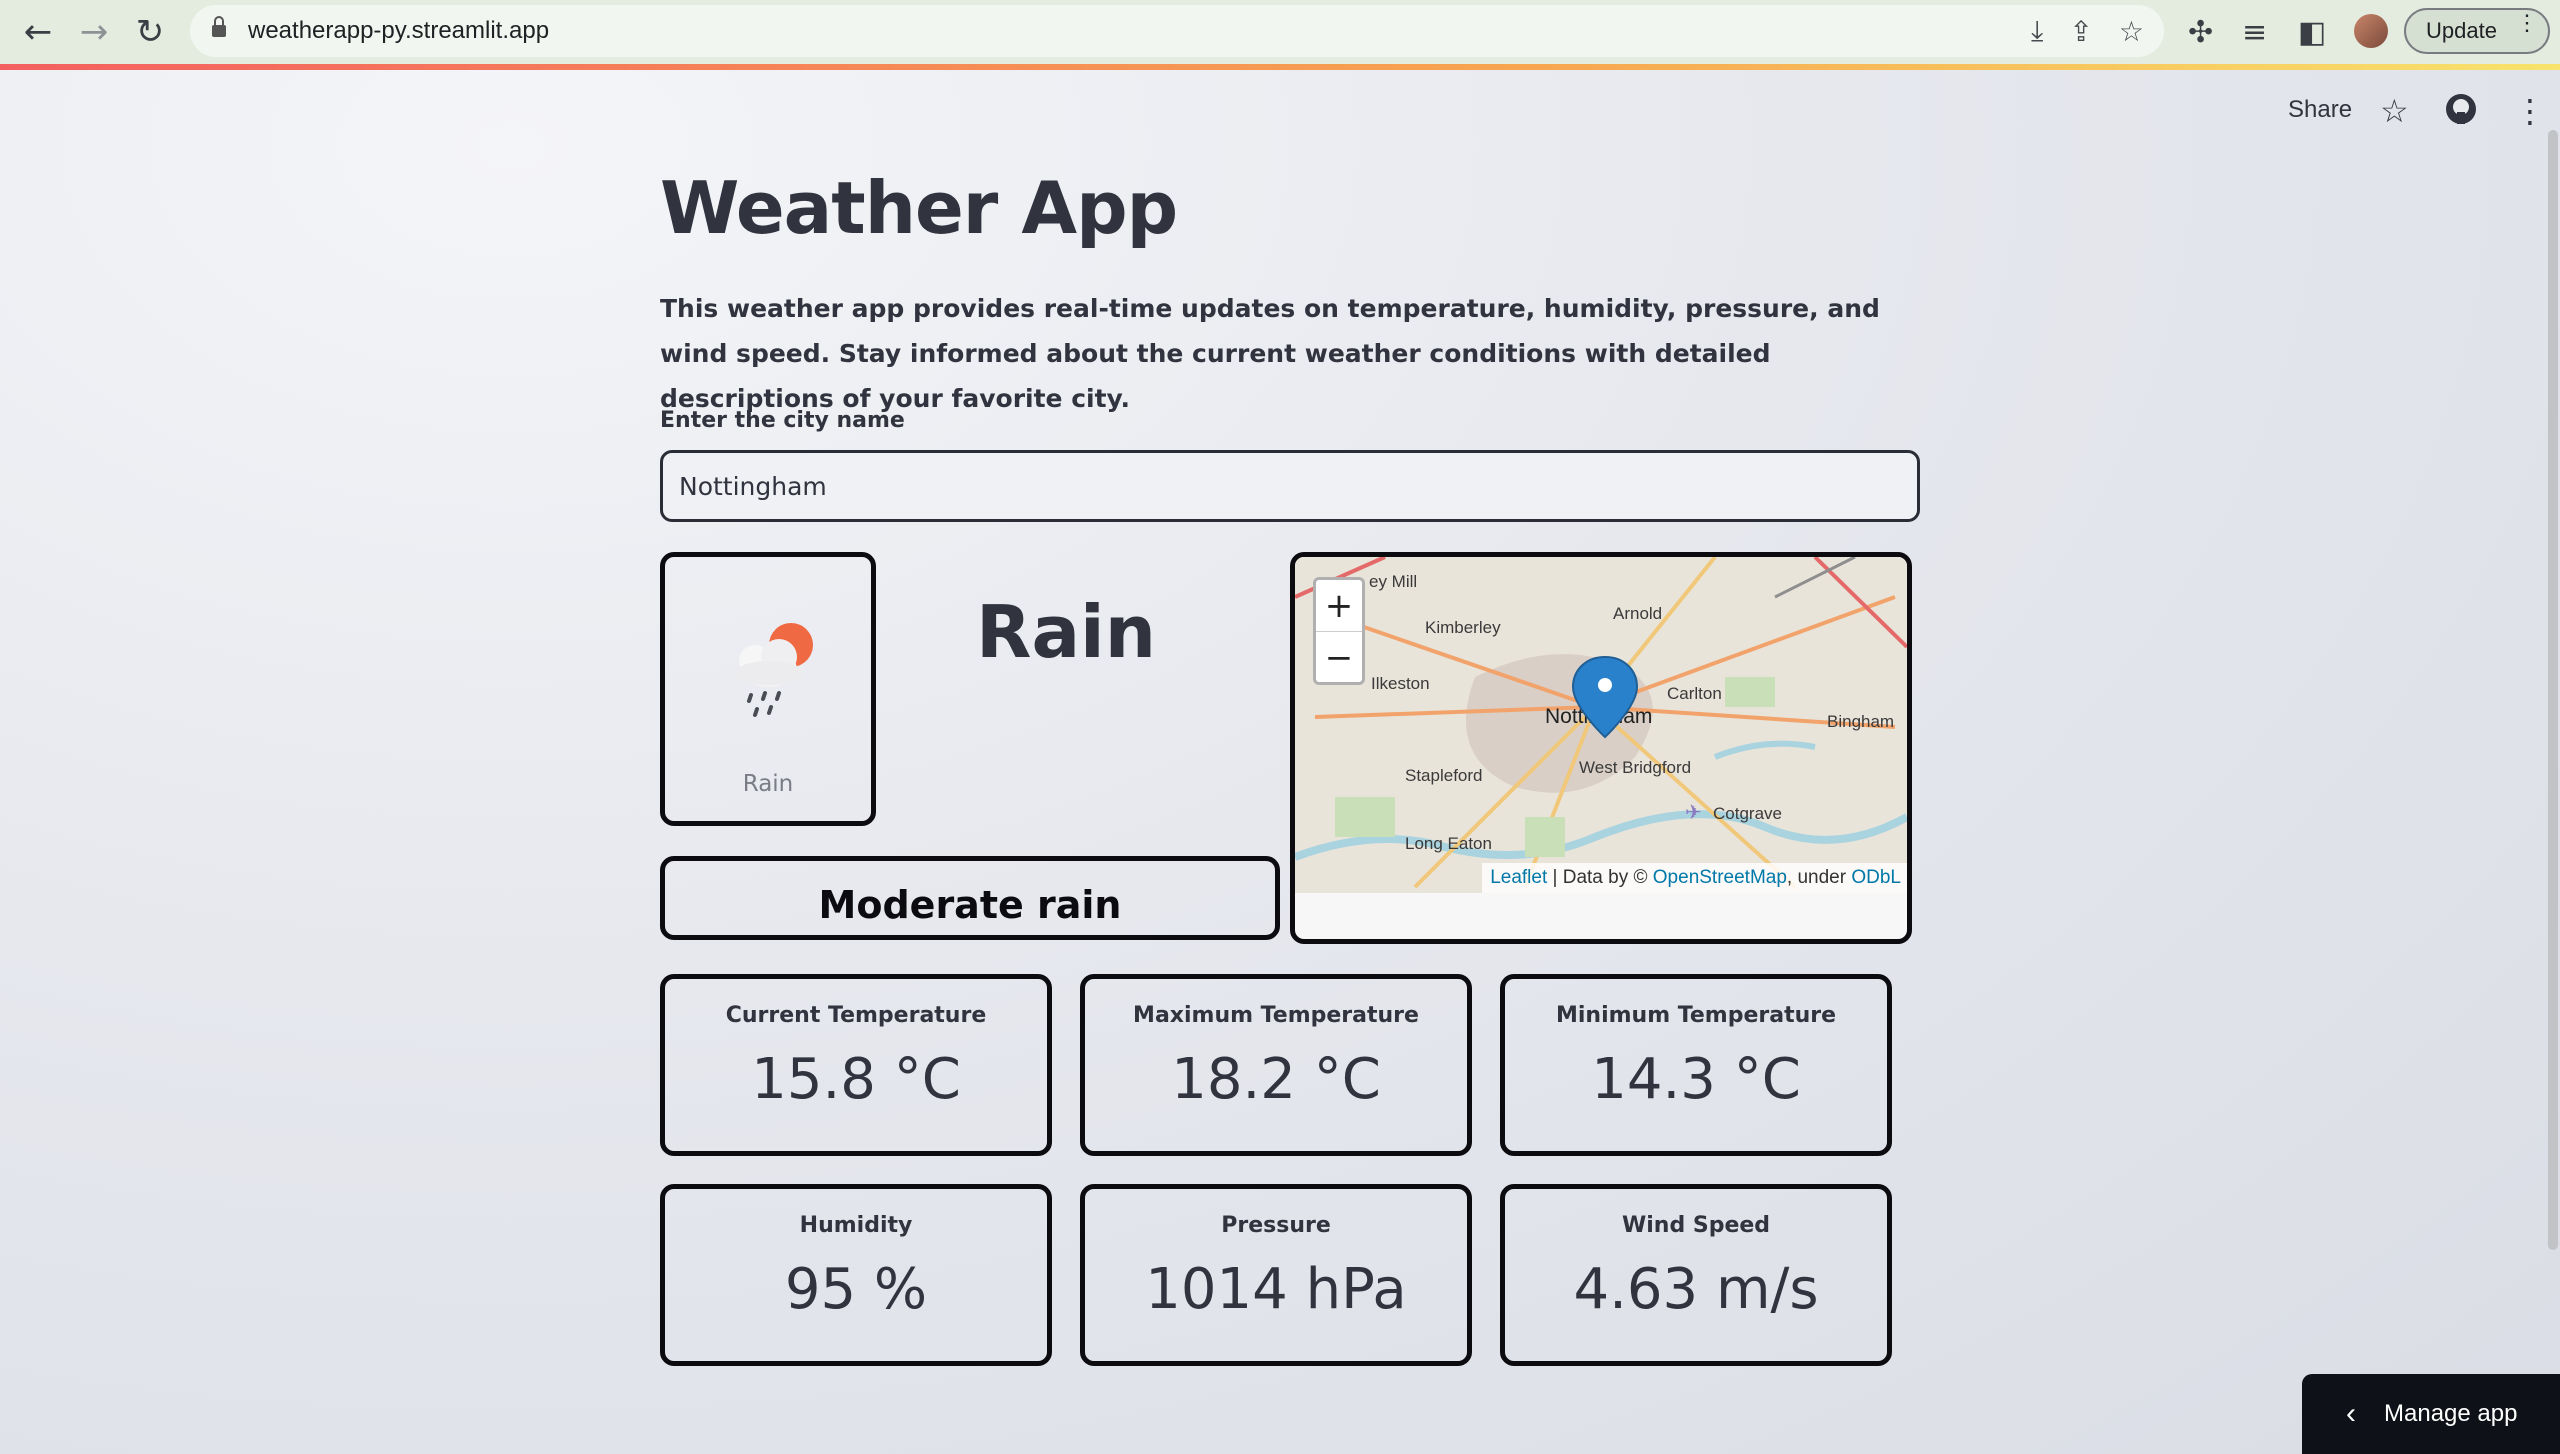  What do you see at coordinates (1696, 1225) in the screenshot?
I see `metric-label: Wind Speed` at bounding box center [1696, 1225].